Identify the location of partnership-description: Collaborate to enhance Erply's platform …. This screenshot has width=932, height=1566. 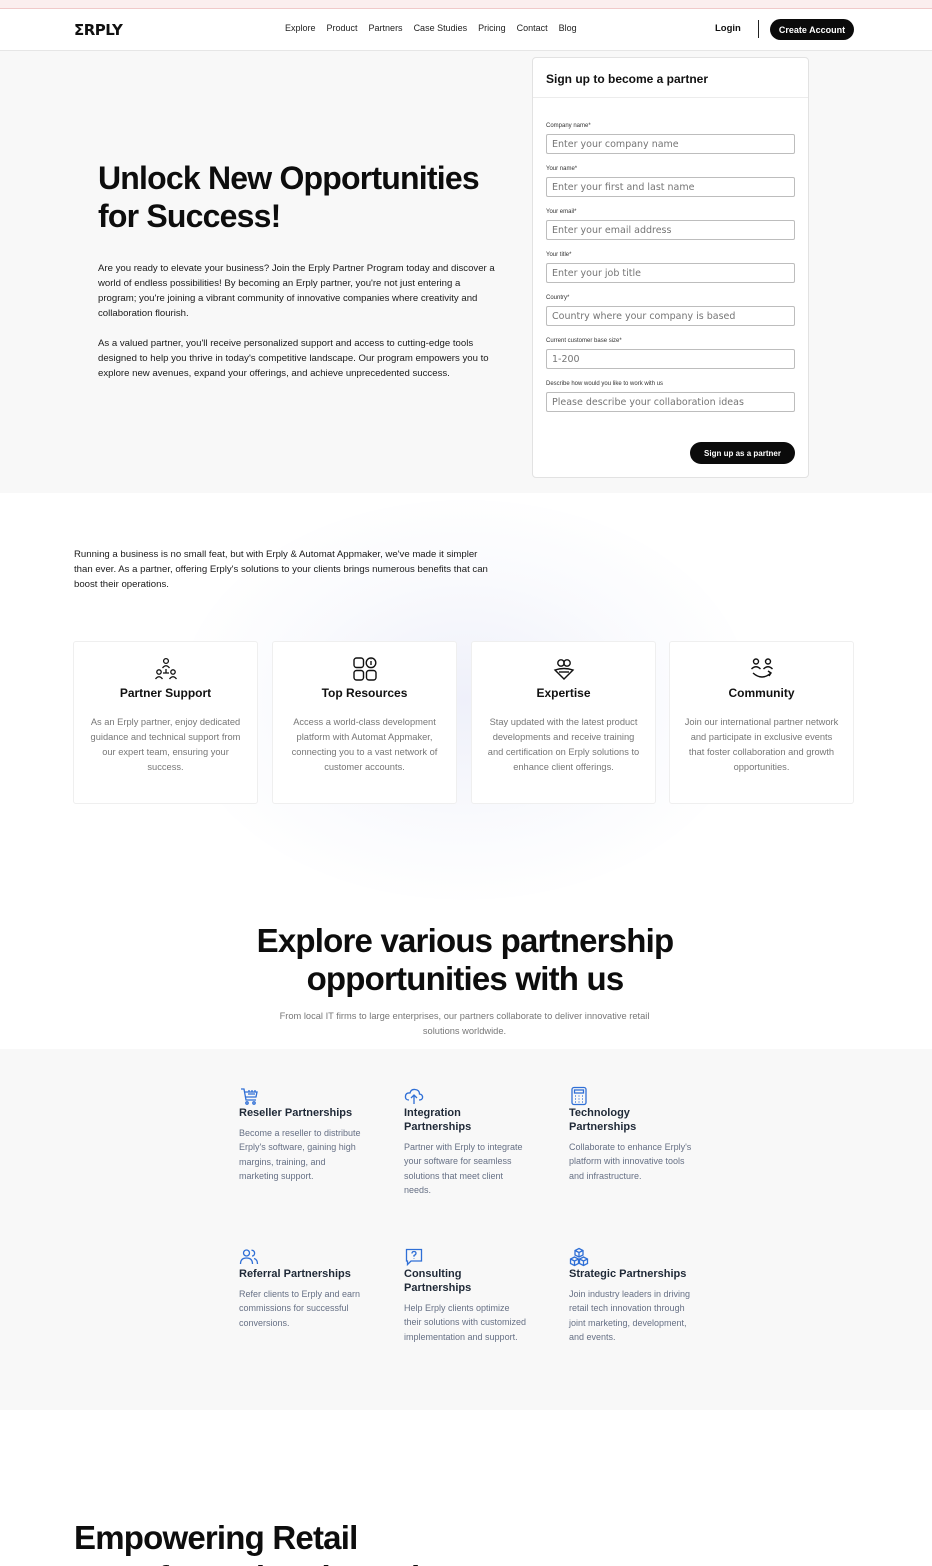
(630, 1161).